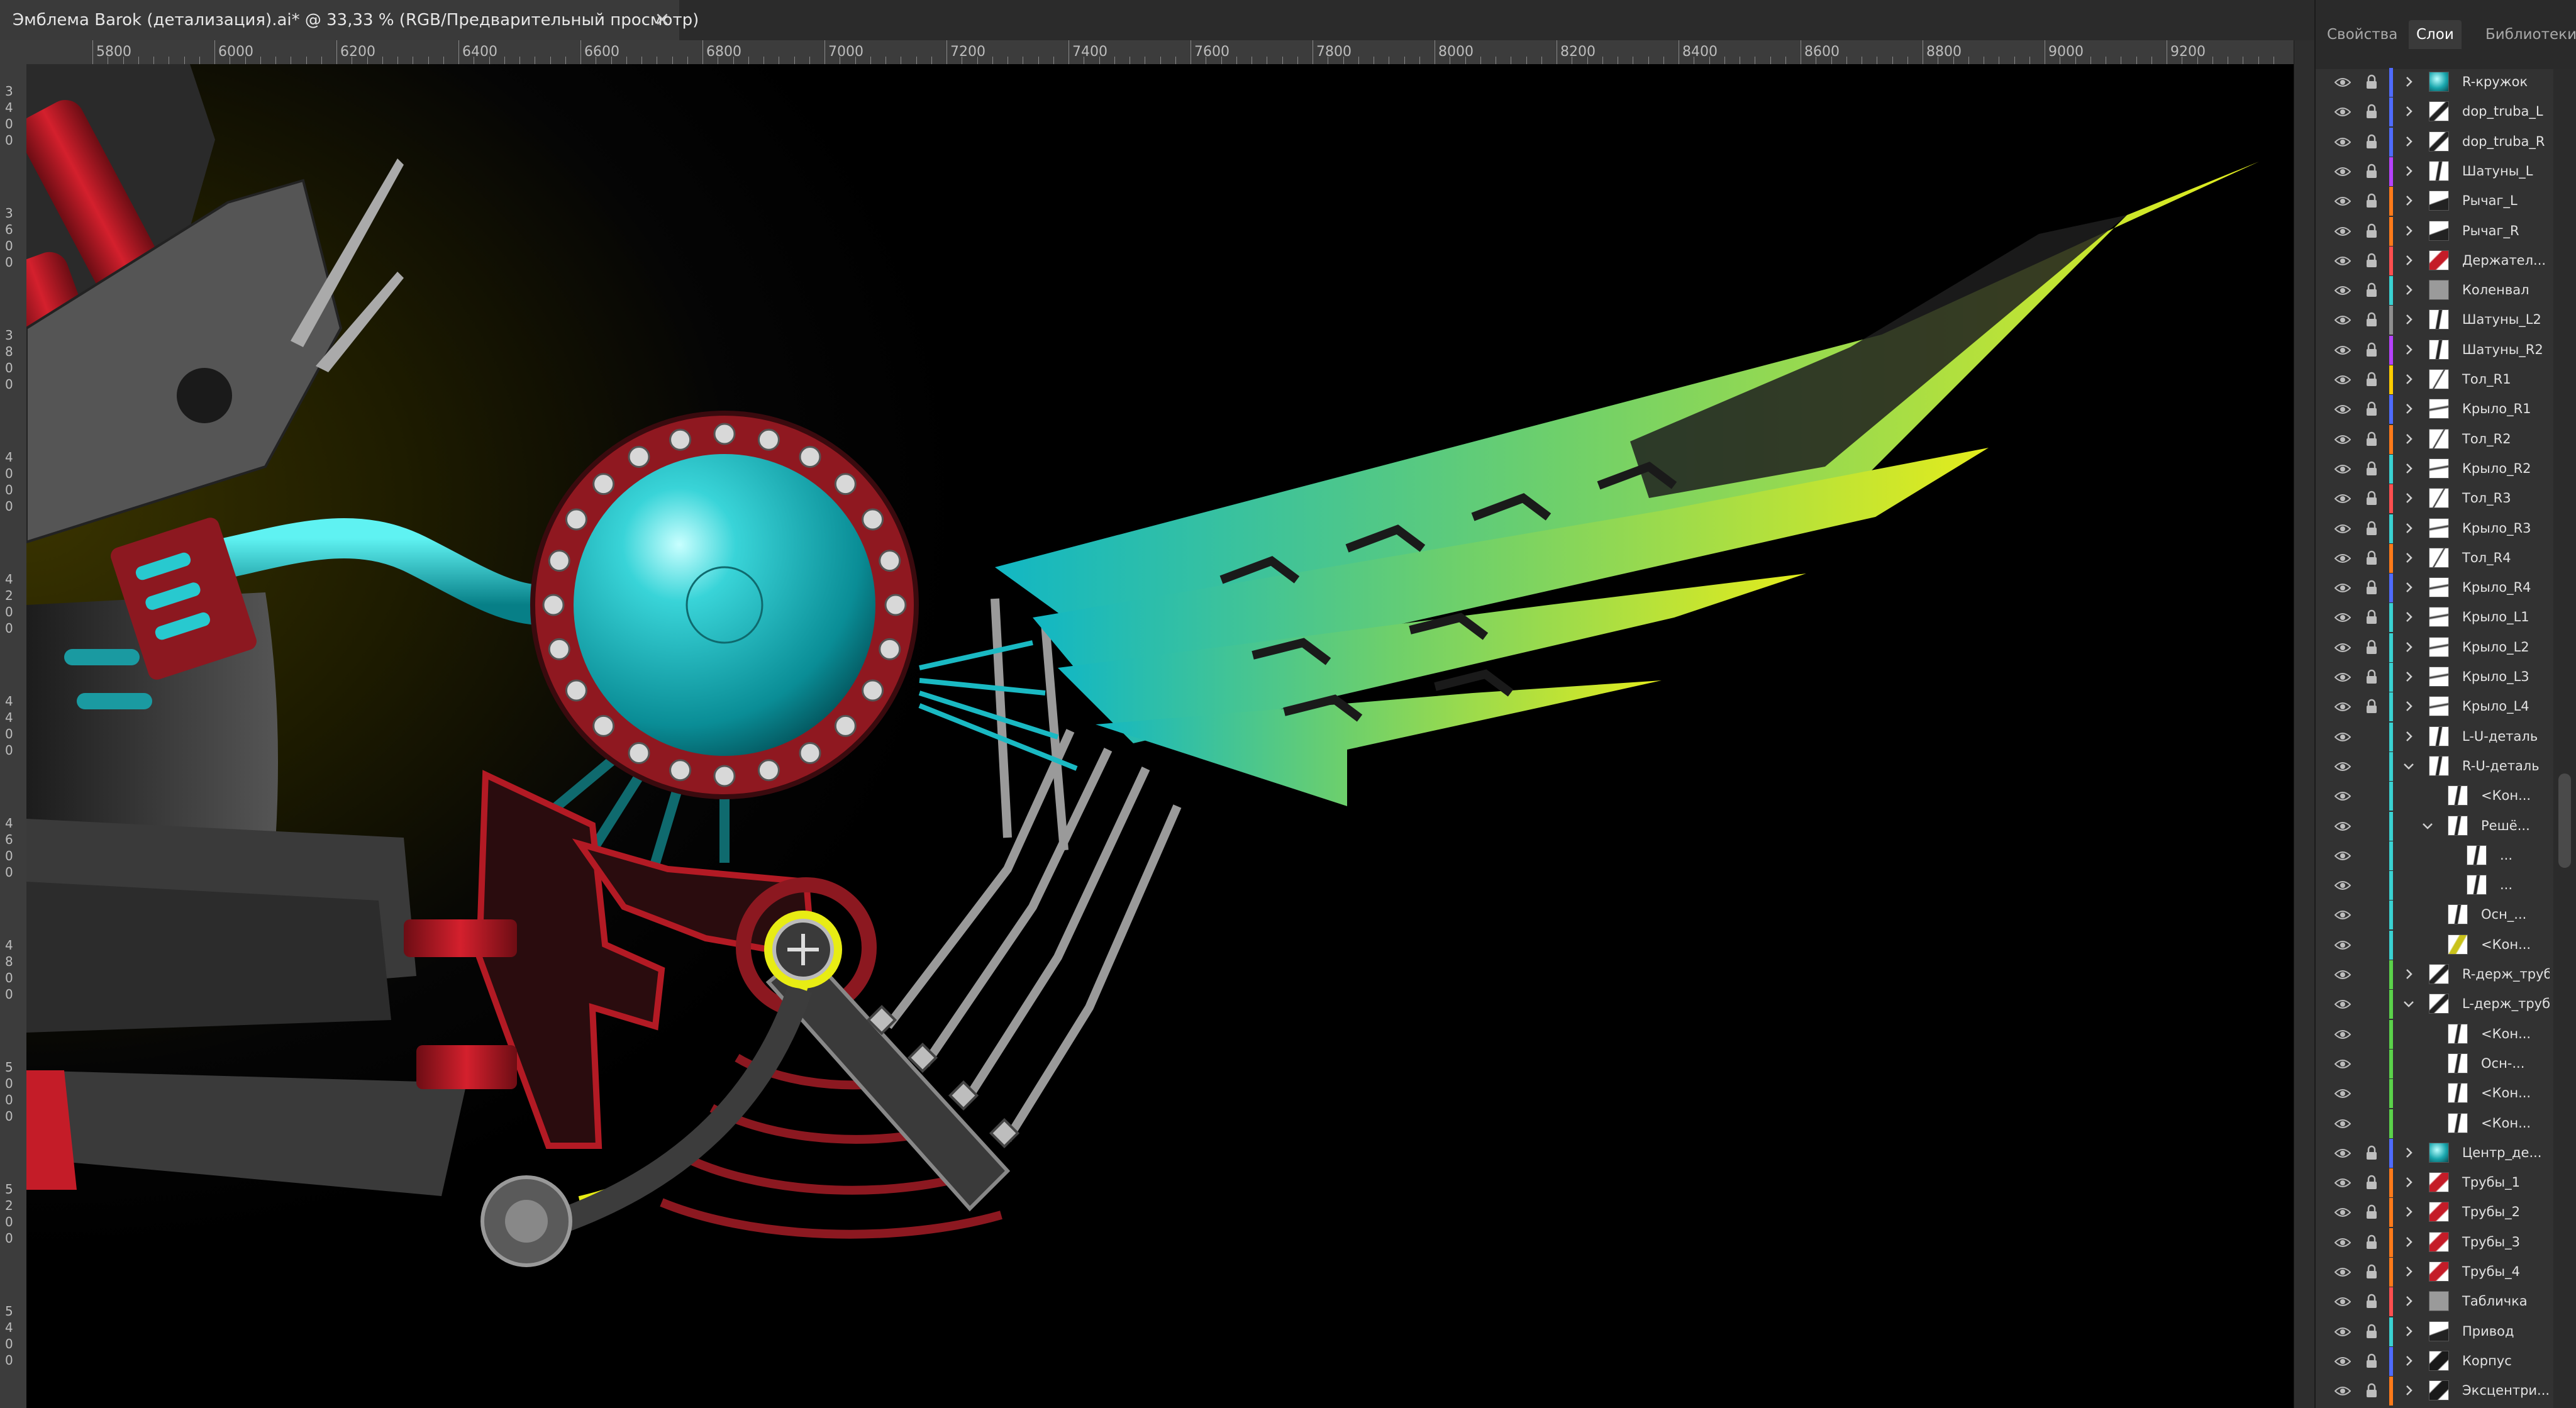 The image size is (2576, 1408). I want to click on layer-name: Крыло_L1, so click(2495, 616).